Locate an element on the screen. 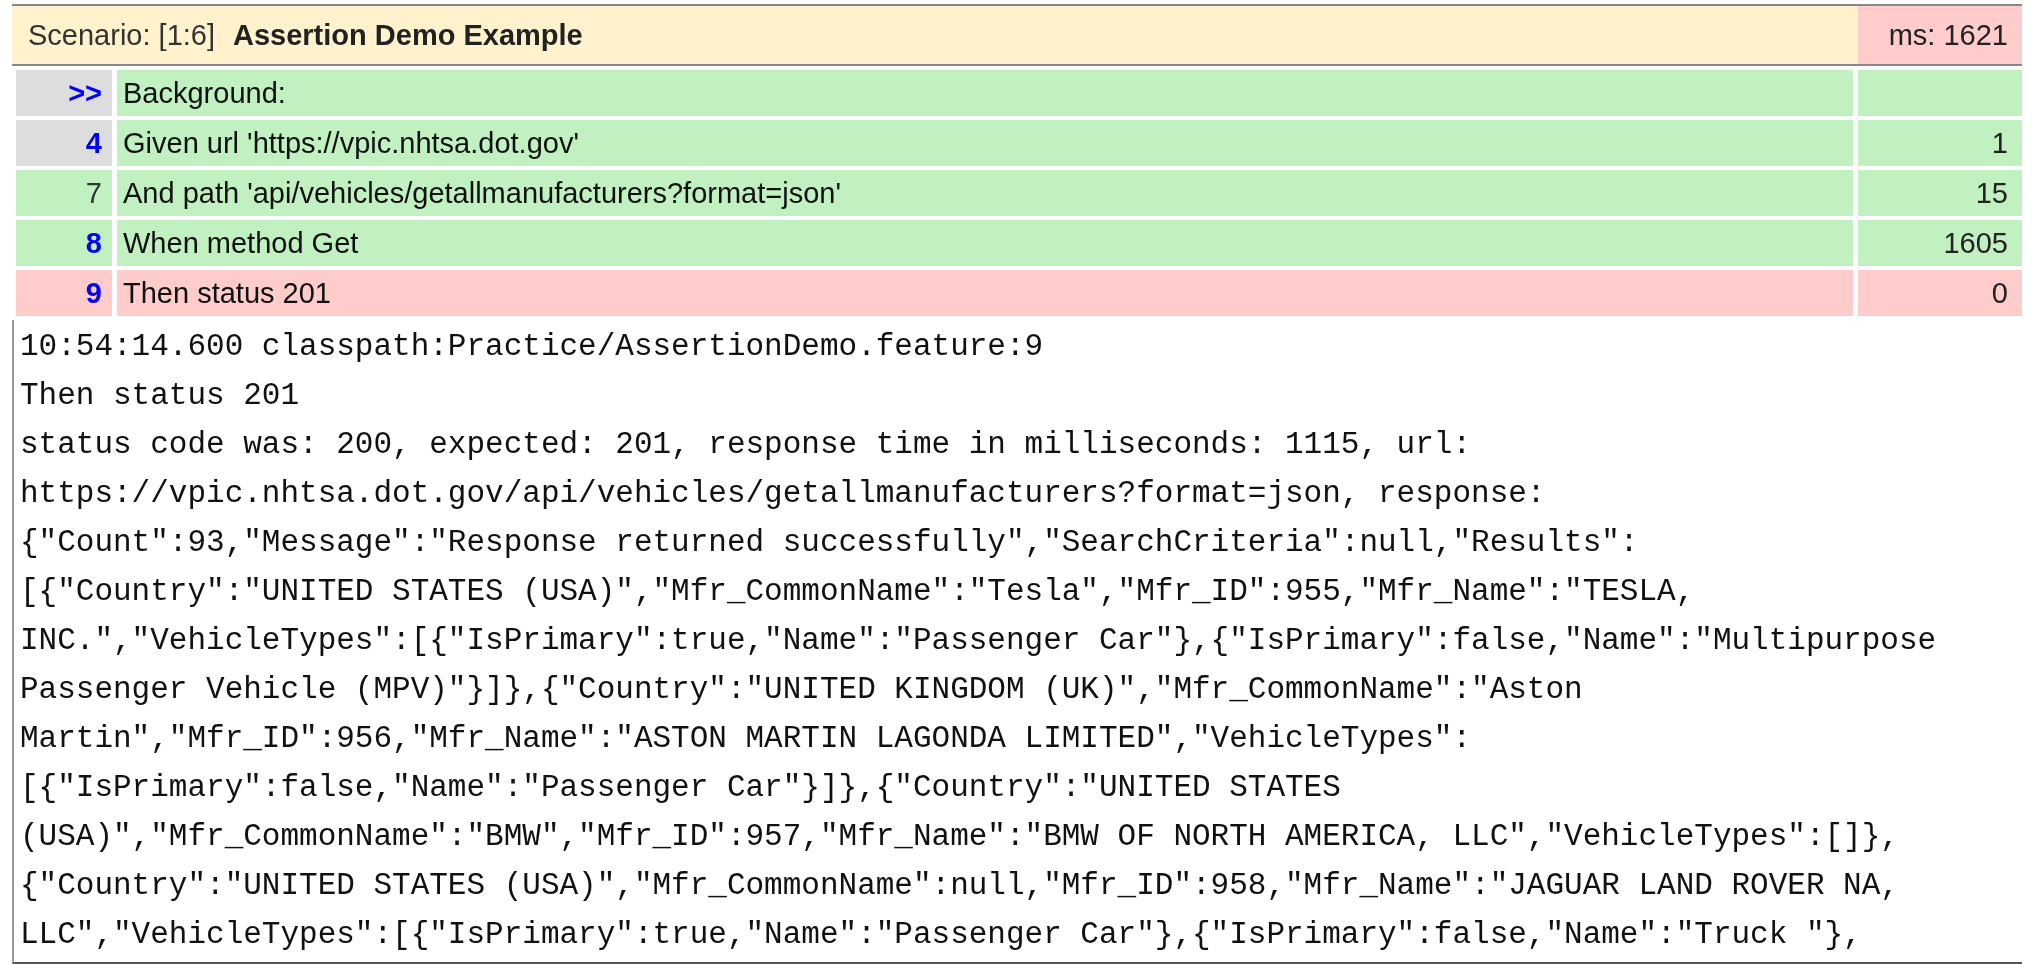 Image resolution: width=2032 pixels, height=964 pixels. log-line: {"Count":93,"Message":"Response returned successfully","SearchCriteria":null,"Results": is located at coordinates (829, 543).